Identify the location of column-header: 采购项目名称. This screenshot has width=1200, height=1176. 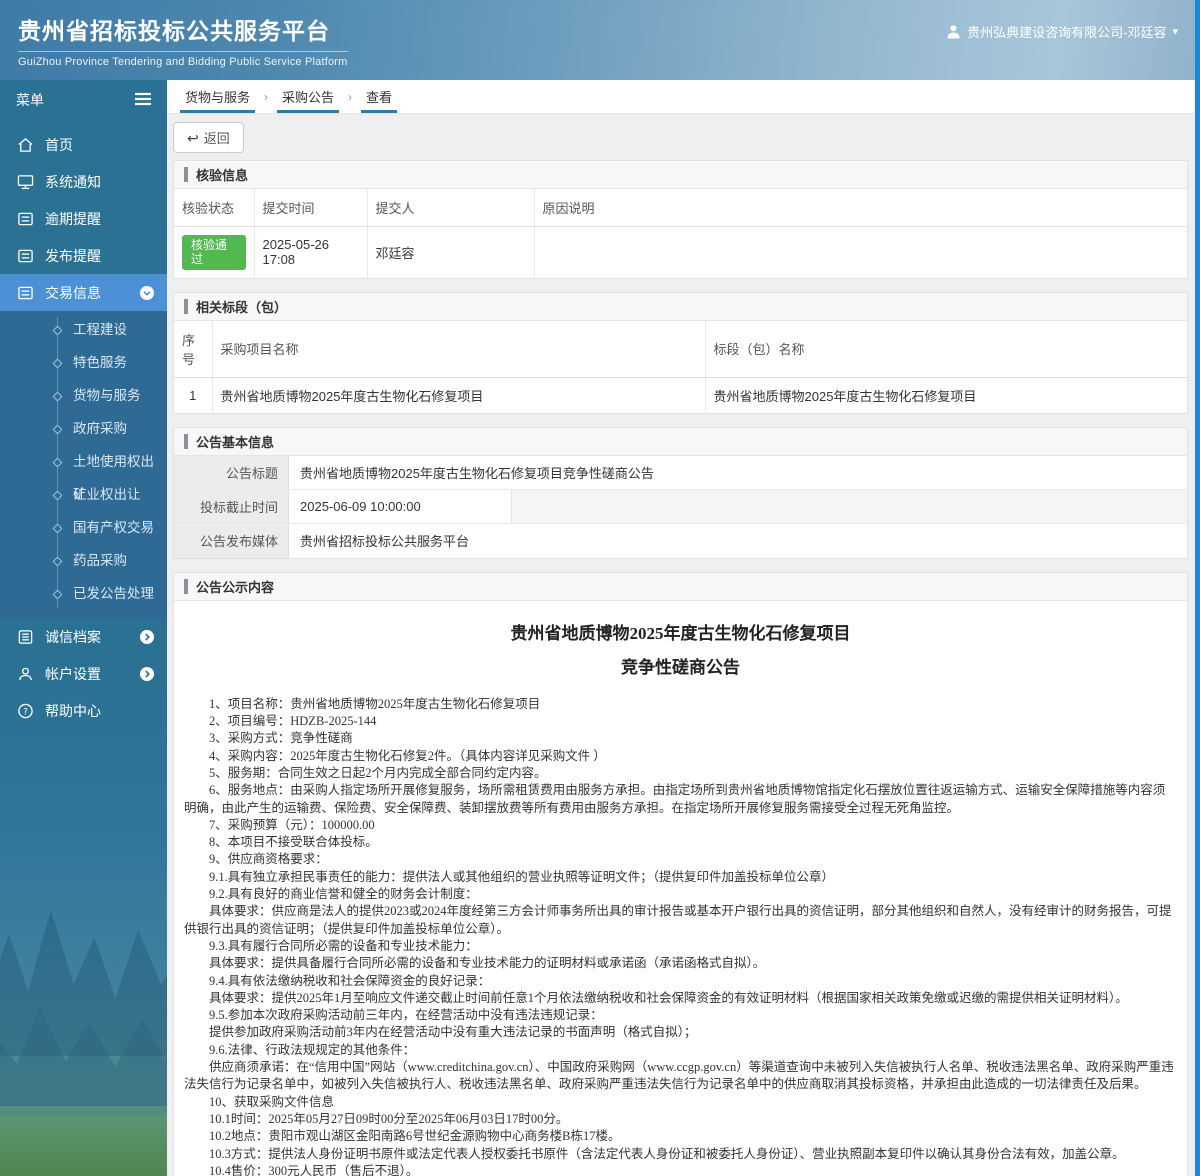
(459, 349).